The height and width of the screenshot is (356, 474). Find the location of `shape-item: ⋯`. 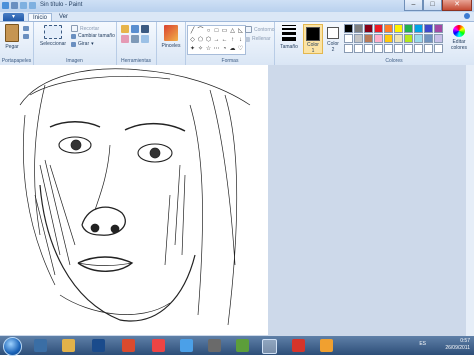

shape-item: ⋯ is located at coordinates (216, 49).